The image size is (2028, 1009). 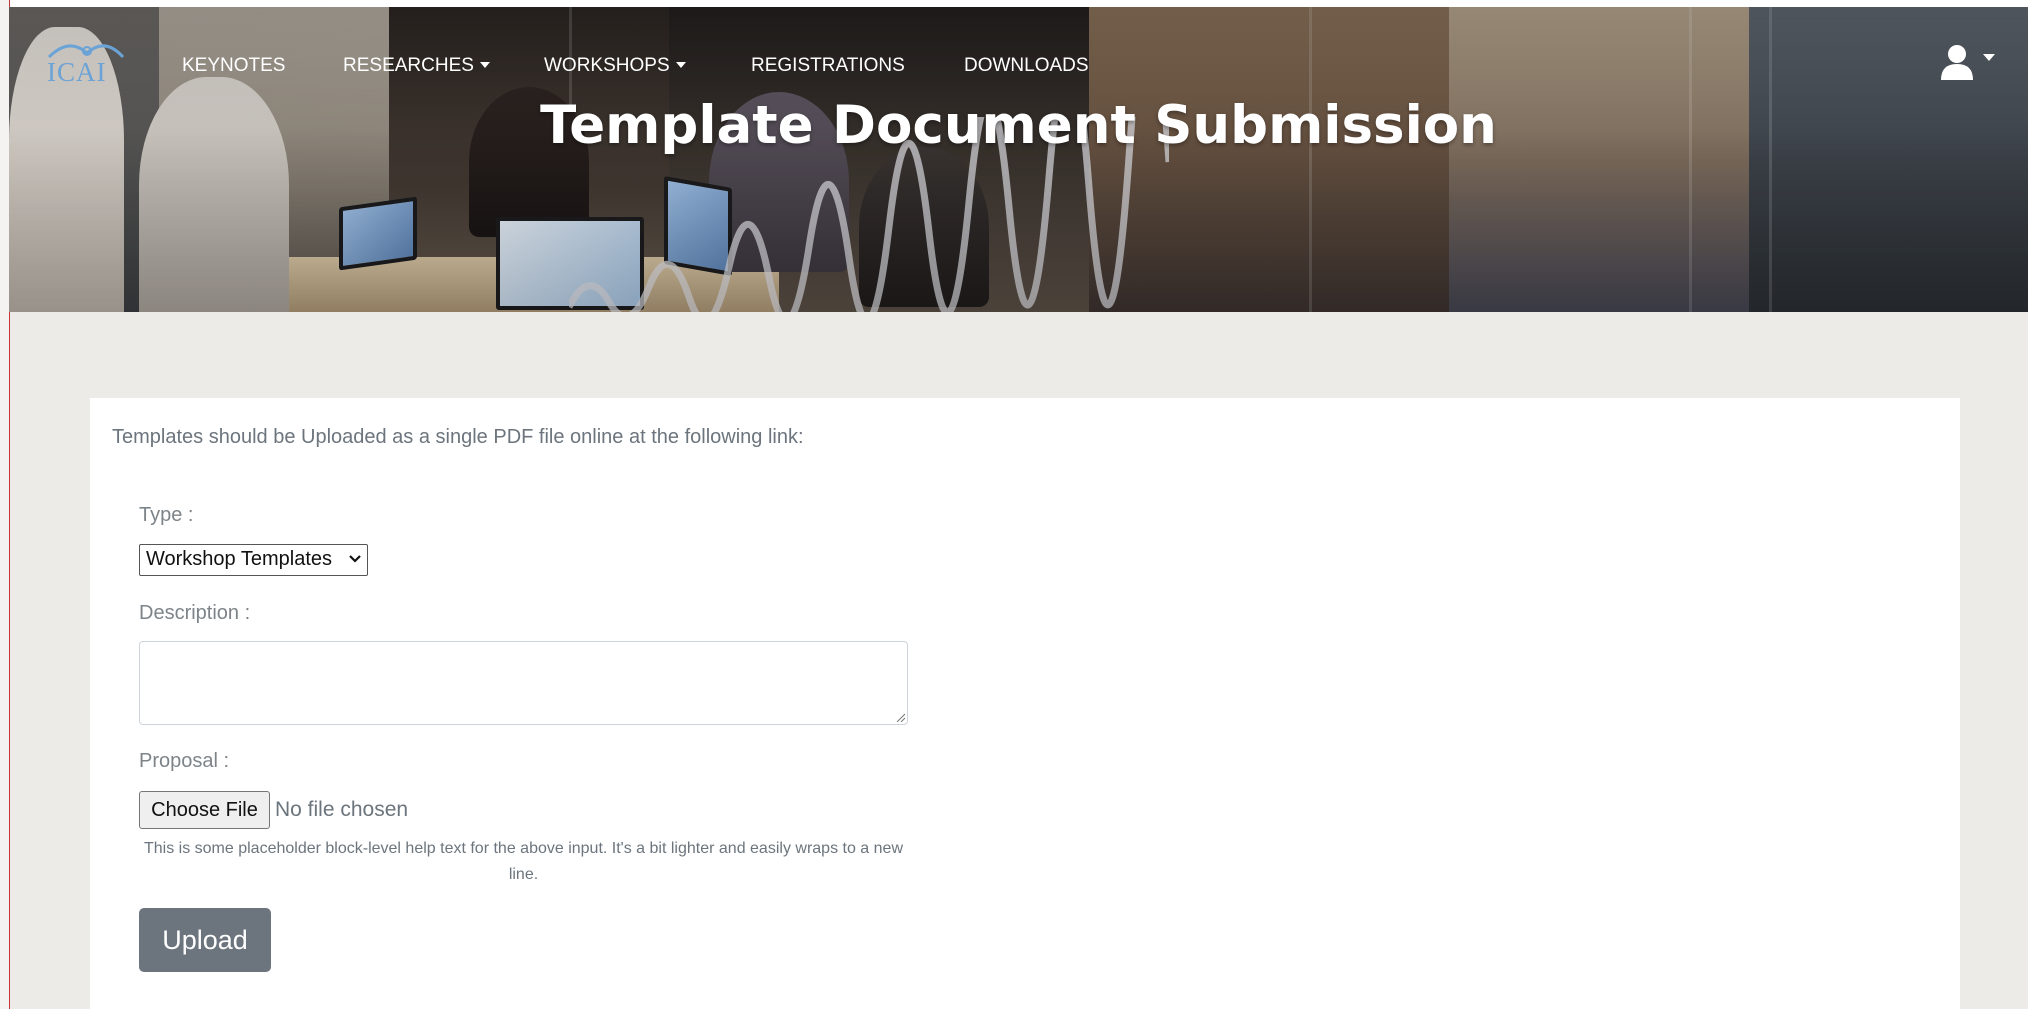 I want to click on nav-item-label: REGISTRATIONS, so click(x=828, y=65).